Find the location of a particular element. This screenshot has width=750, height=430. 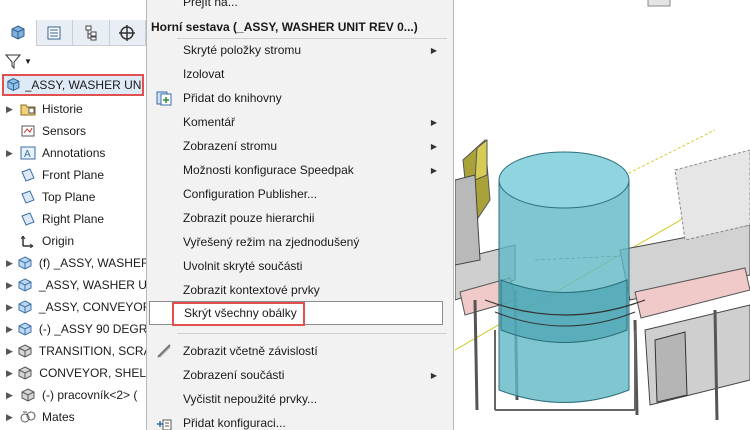

tree-item-transition-scra: ▶ TRANSITION, SCRA is located at coordinates (73, 351).